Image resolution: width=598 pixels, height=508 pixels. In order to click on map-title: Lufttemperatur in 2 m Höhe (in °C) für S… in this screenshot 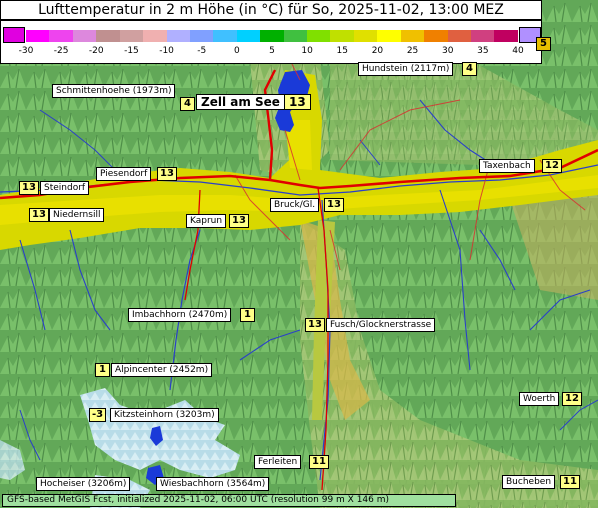, I will do `click(271, 10)`.